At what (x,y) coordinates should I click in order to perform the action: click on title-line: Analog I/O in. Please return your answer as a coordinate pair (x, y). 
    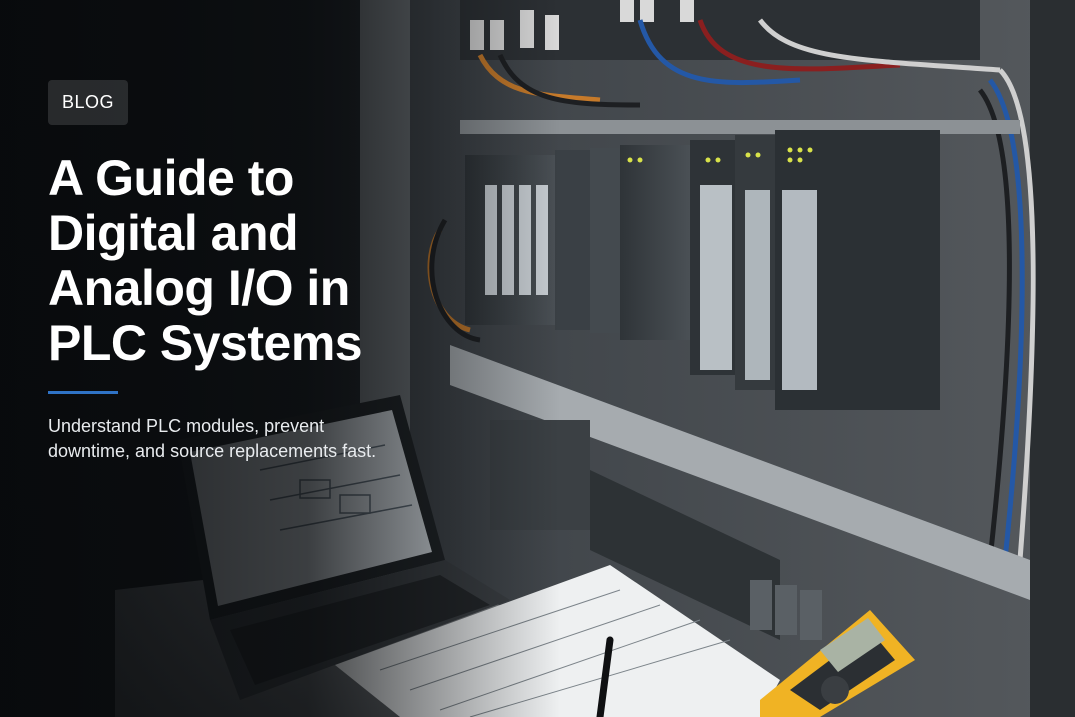
    Looking at the image, I should click on (199, 288).